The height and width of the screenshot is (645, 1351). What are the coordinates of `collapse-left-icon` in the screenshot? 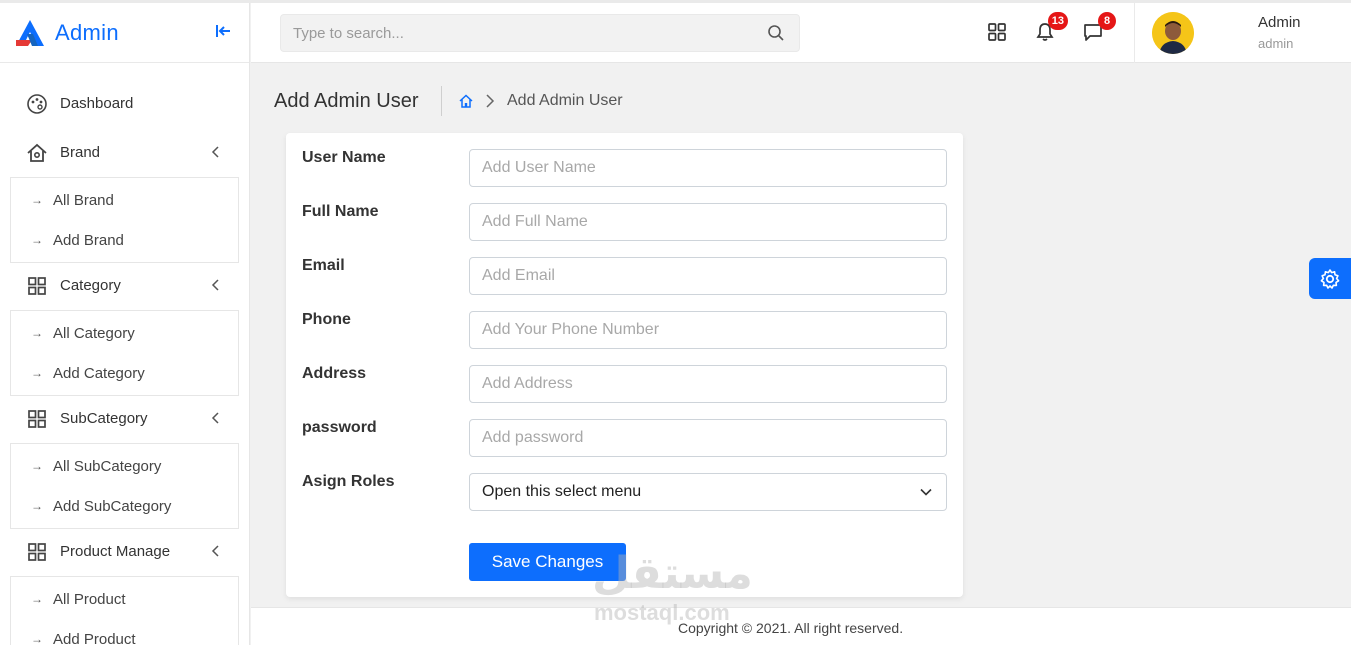 It's located at (223, 31).